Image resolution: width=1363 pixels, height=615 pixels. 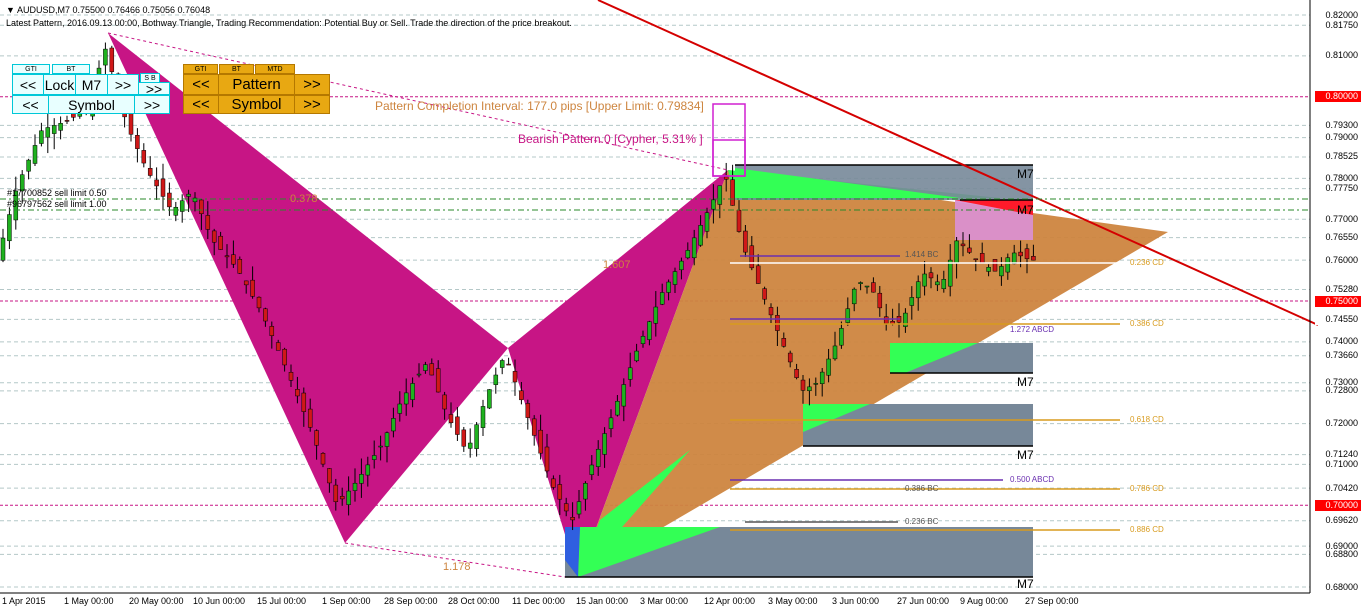 I want to click on prev-pattern-button: <<, so click(x=28, y=84).